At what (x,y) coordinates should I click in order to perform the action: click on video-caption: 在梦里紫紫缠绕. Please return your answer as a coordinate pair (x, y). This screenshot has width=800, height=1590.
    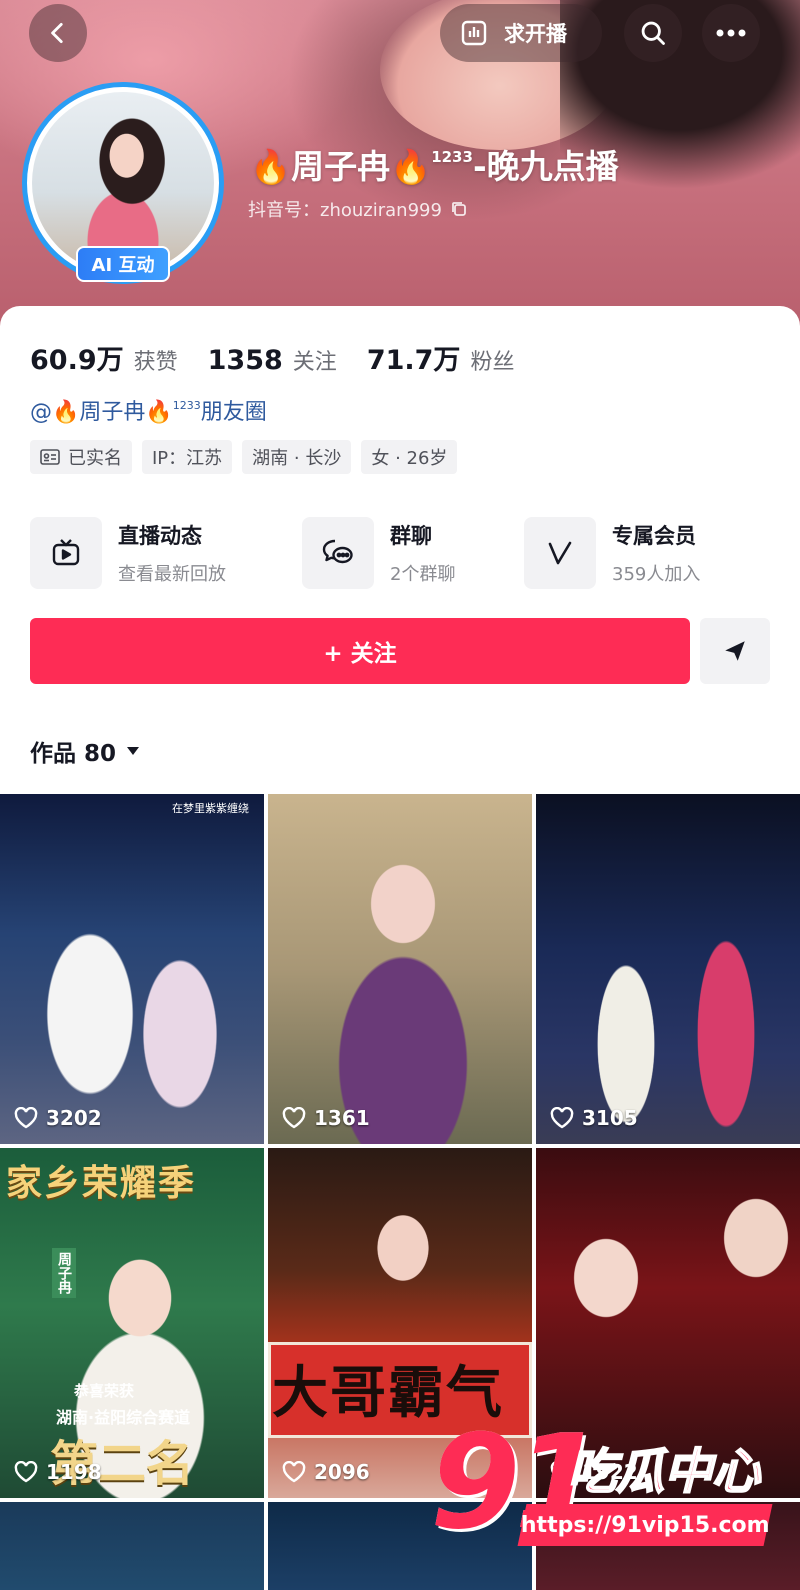
    Looking at the image, I should click on (210, 808).